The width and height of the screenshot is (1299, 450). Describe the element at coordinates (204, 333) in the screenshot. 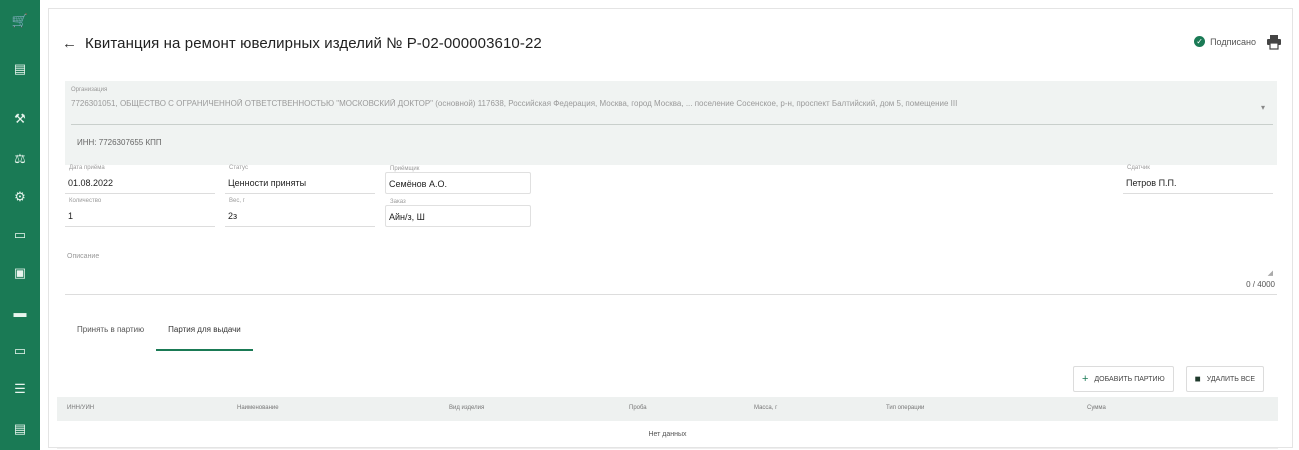

I see `tab-issue-batch: Партия для выдачи` at that location.